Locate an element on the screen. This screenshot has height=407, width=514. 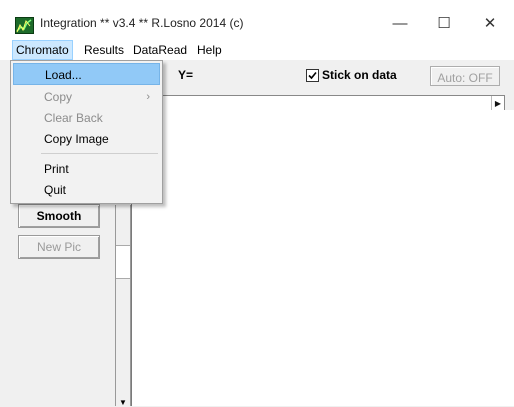
menu-item-label: Copy Image is located at coordinates (76, 139).